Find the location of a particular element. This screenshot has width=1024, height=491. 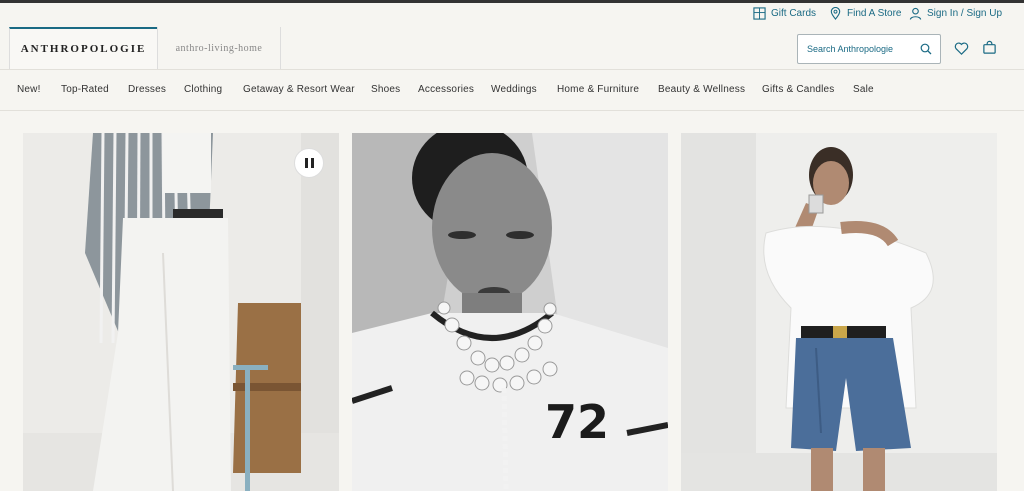

search-input: Search Anthropologie is located at coordinates (869, 49).